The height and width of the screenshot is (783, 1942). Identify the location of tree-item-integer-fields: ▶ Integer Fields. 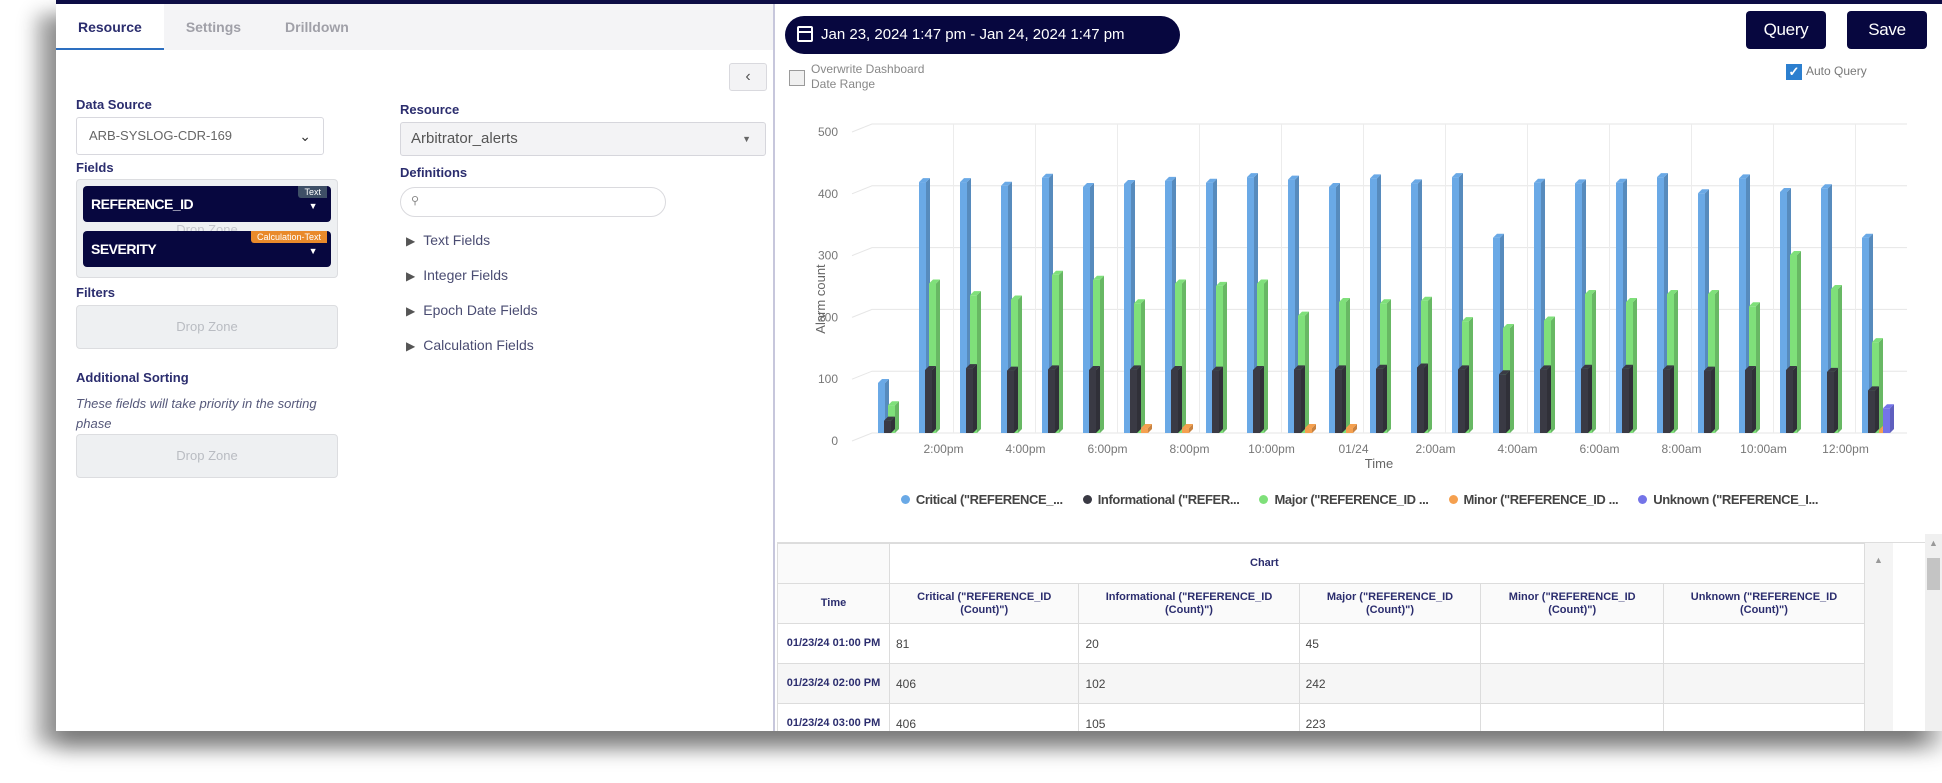
(457, 275).